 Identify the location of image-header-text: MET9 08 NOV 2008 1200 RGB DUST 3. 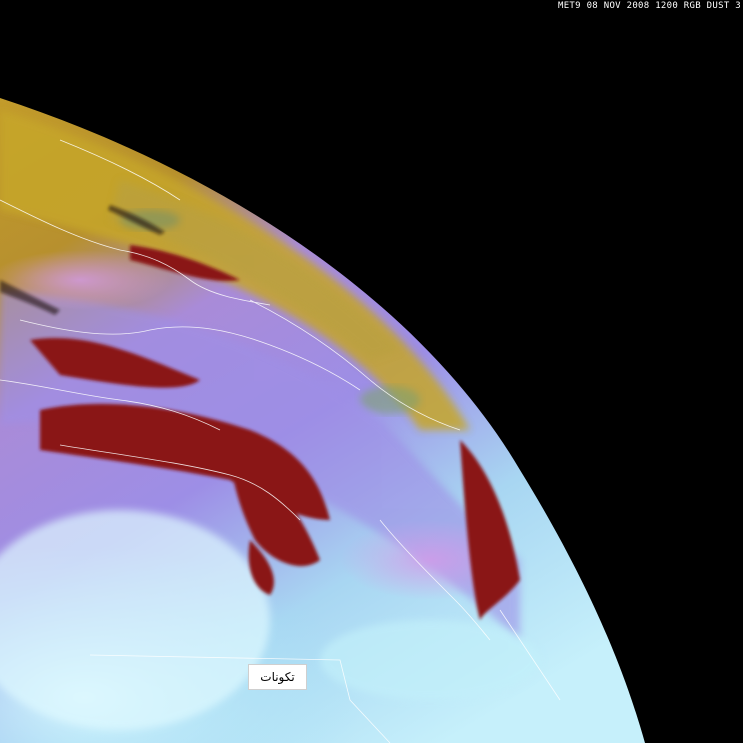
(649, 6).